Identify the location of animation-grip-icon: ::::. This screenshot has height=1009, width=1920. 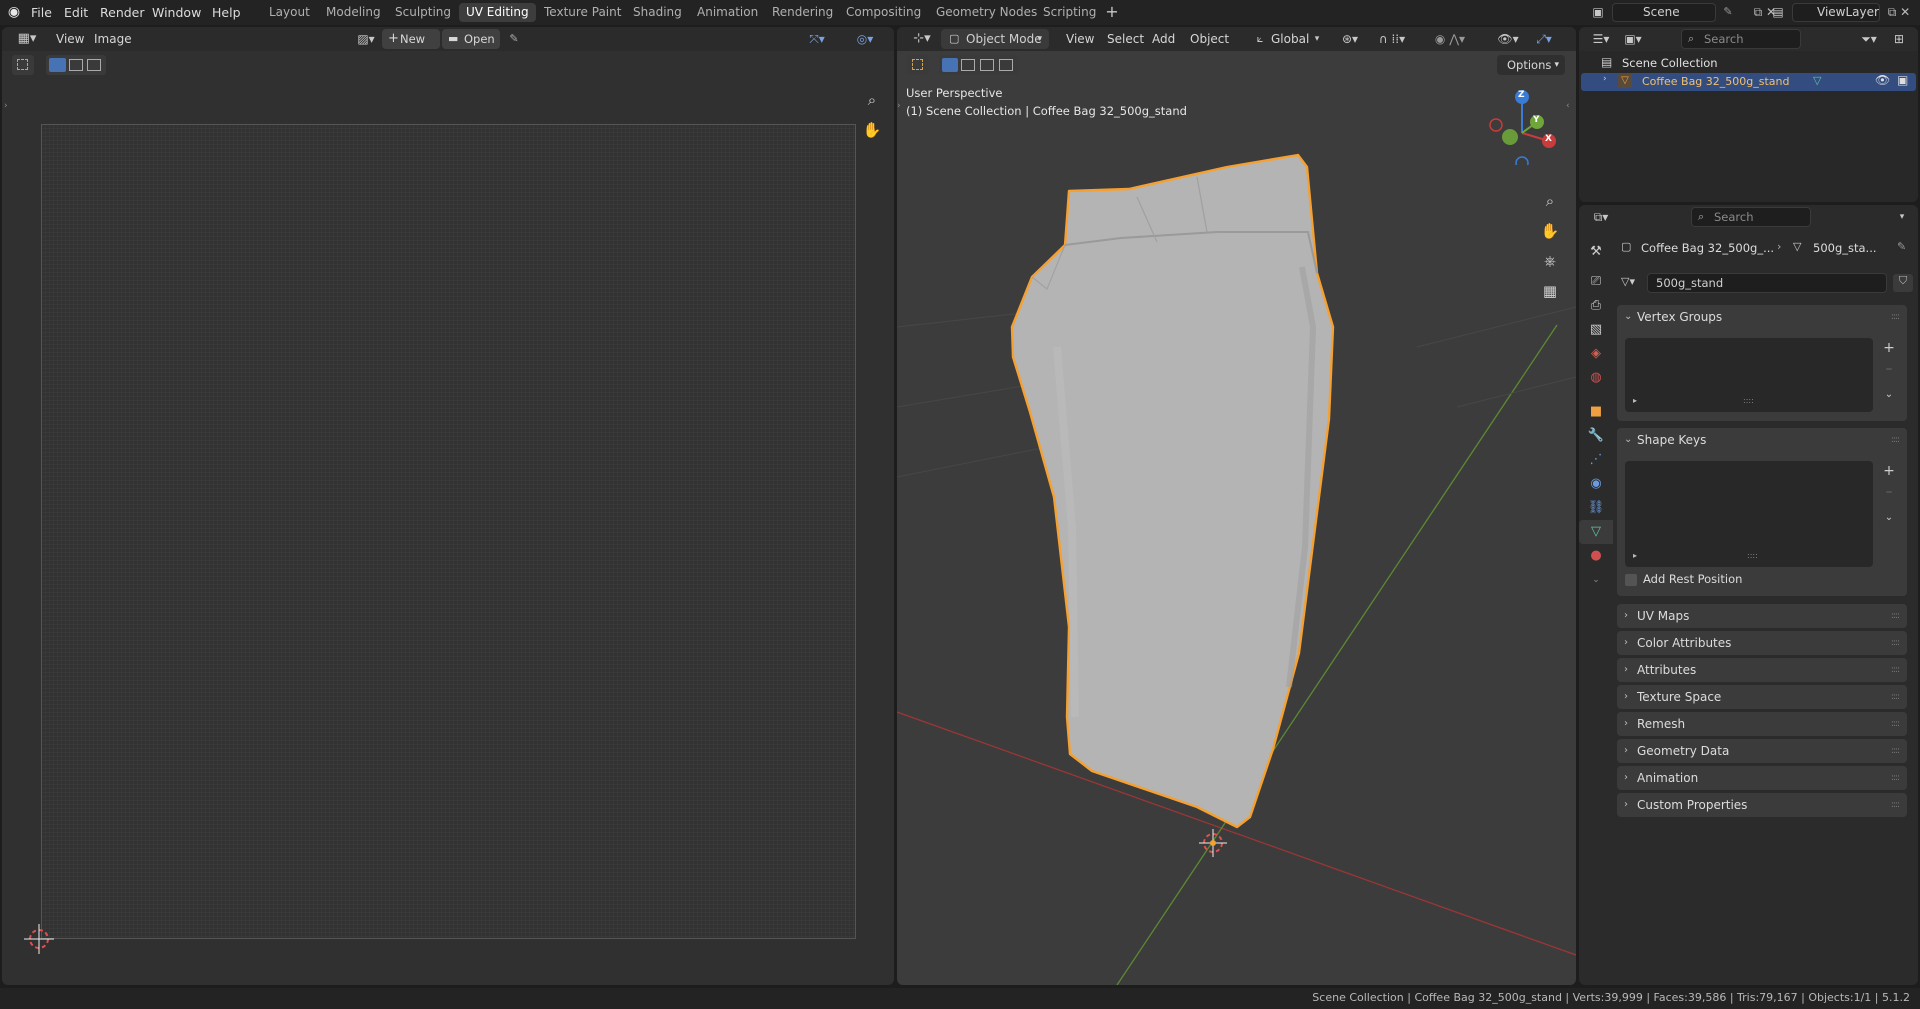
(1895, 778).